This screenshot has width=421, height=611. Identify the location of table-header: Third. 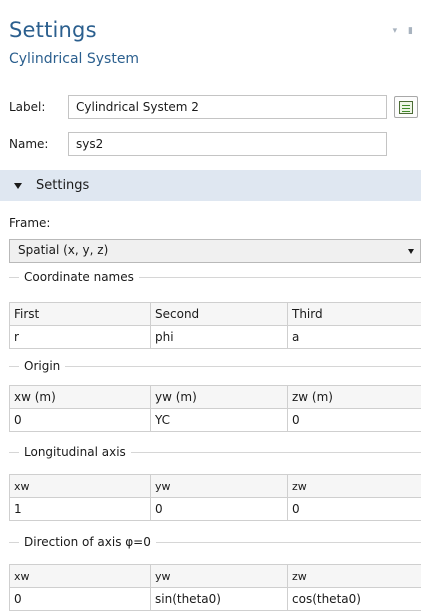
(354, 314).